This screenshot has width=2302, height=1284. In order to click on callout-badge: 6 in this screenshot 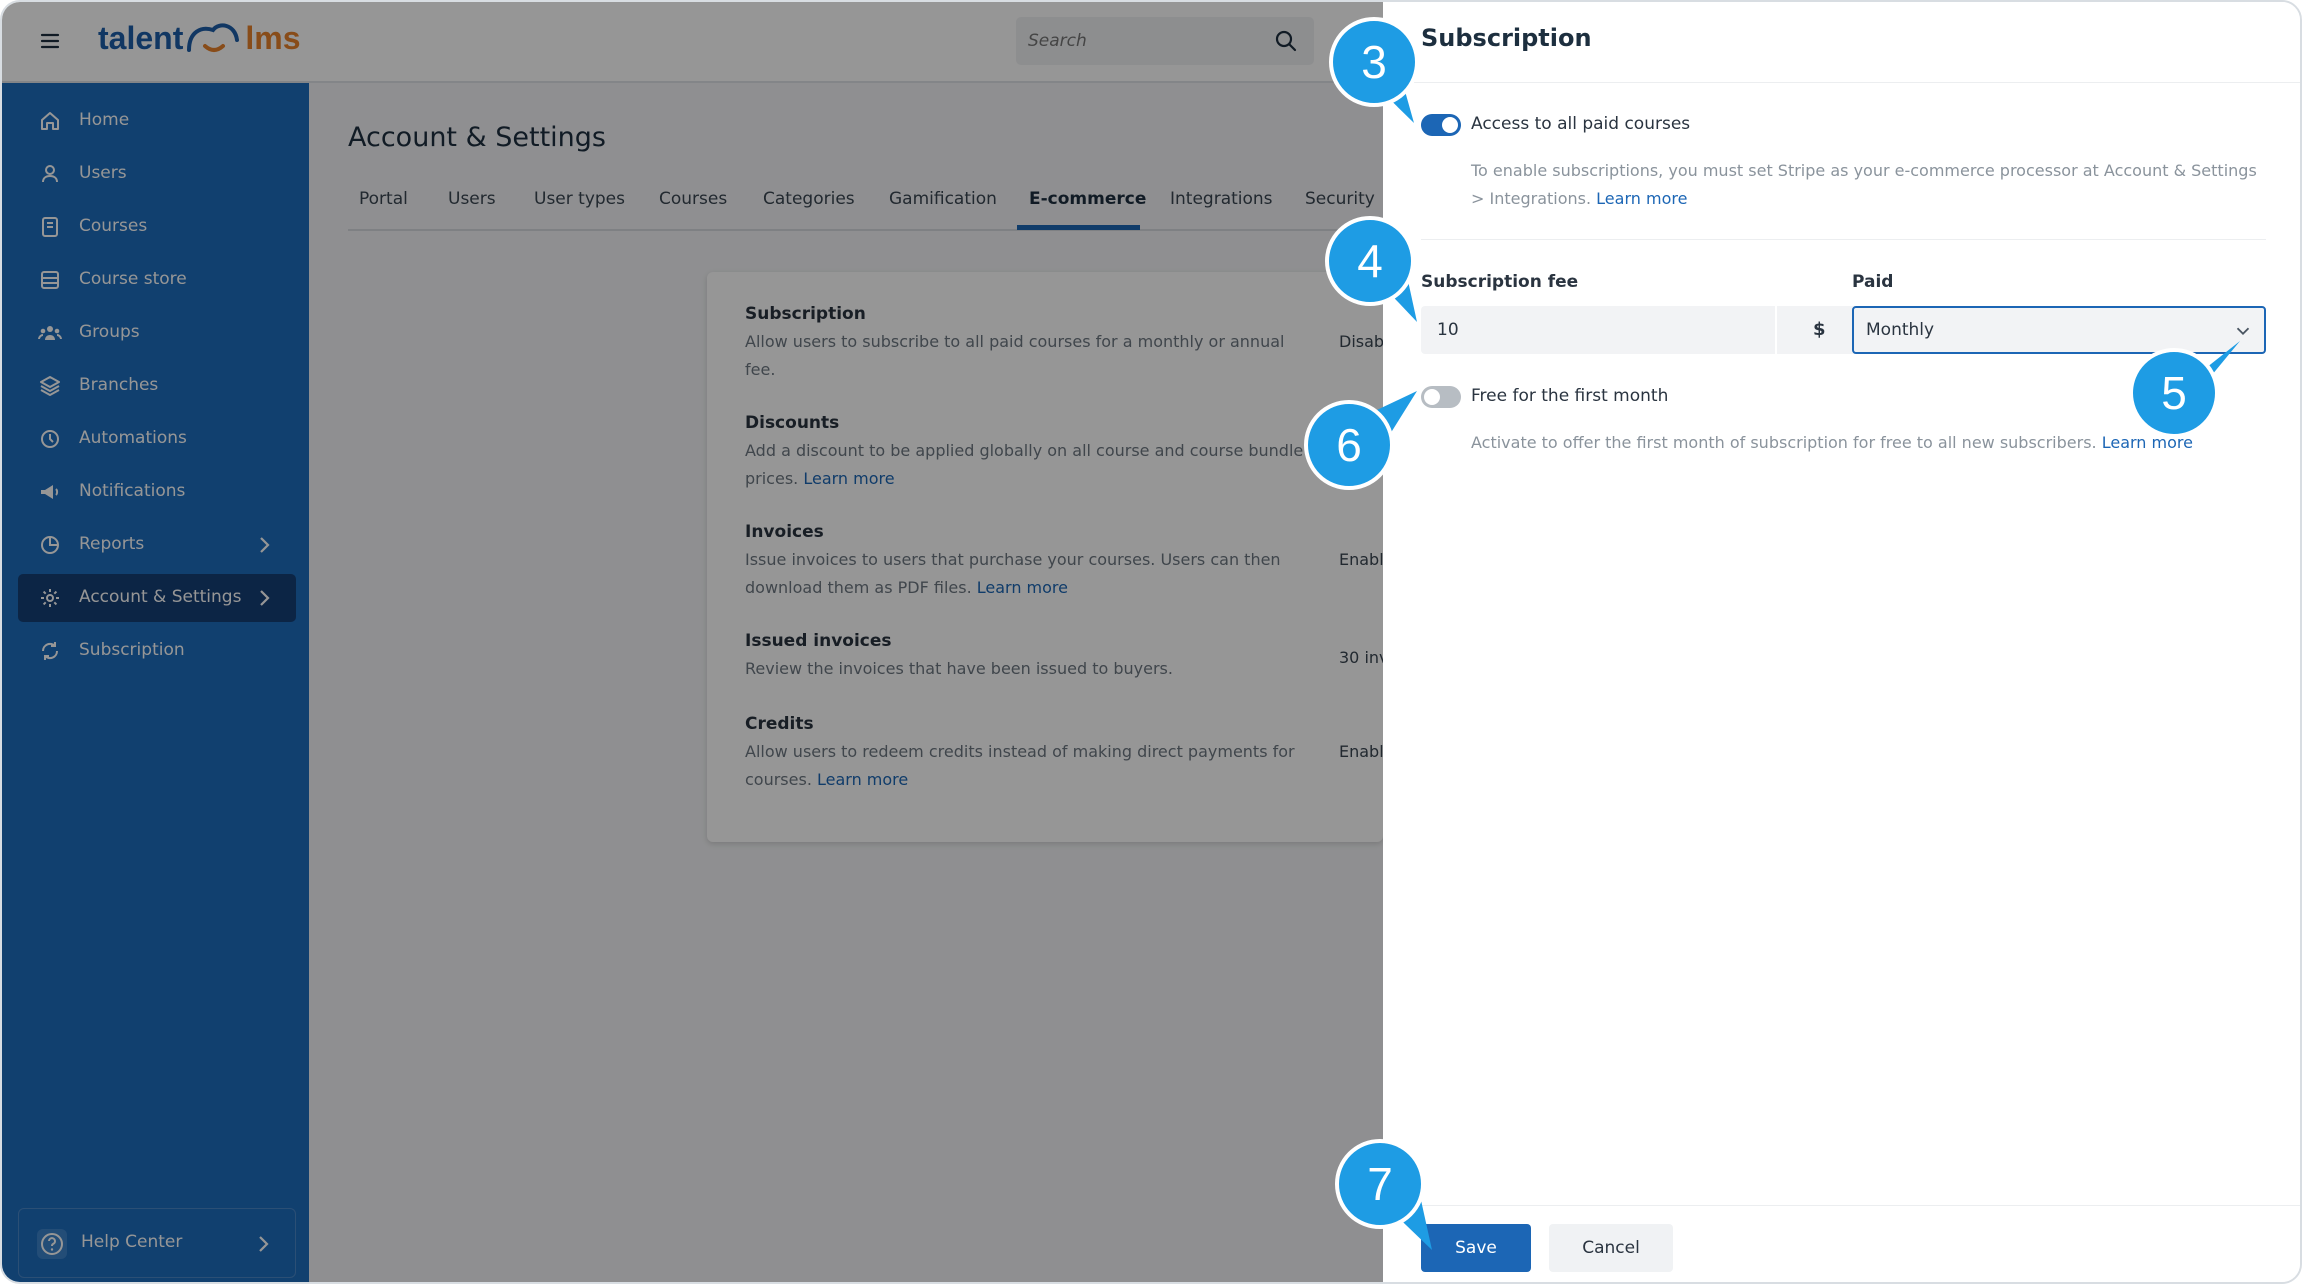, I will do `click(1349, 445)`.